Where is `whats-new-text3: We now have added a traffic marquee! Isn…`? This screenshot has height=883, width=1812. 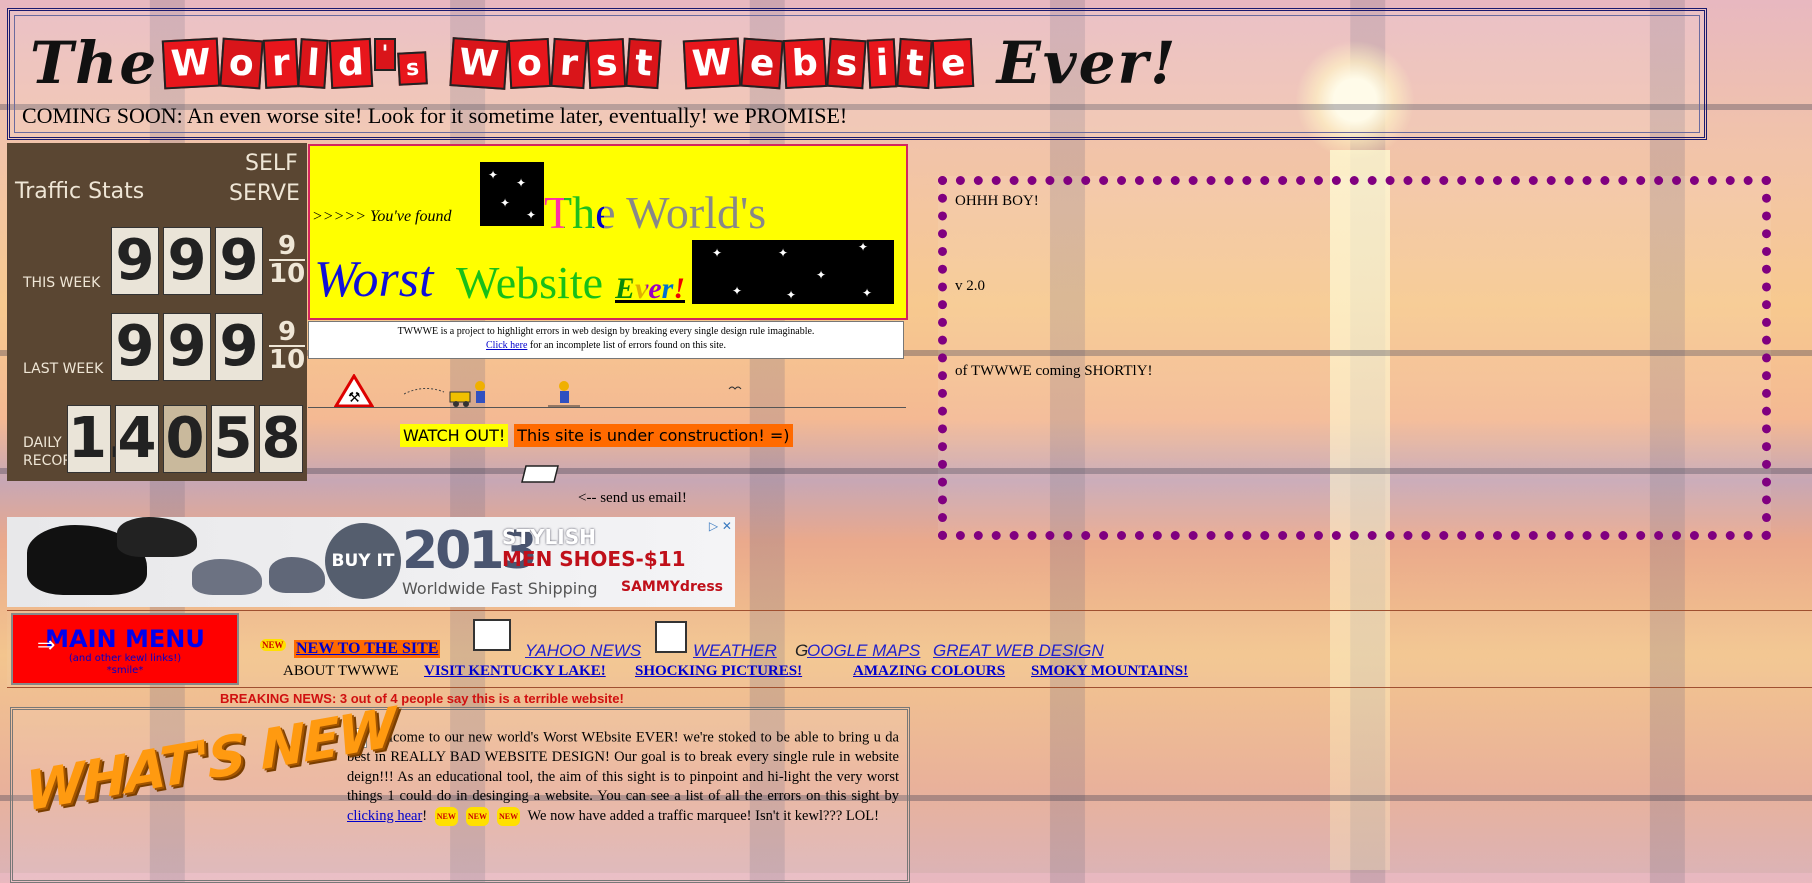 whats-new-text3: We now have added a traffic marquee! Isn… is located at coordinates (701, 815).